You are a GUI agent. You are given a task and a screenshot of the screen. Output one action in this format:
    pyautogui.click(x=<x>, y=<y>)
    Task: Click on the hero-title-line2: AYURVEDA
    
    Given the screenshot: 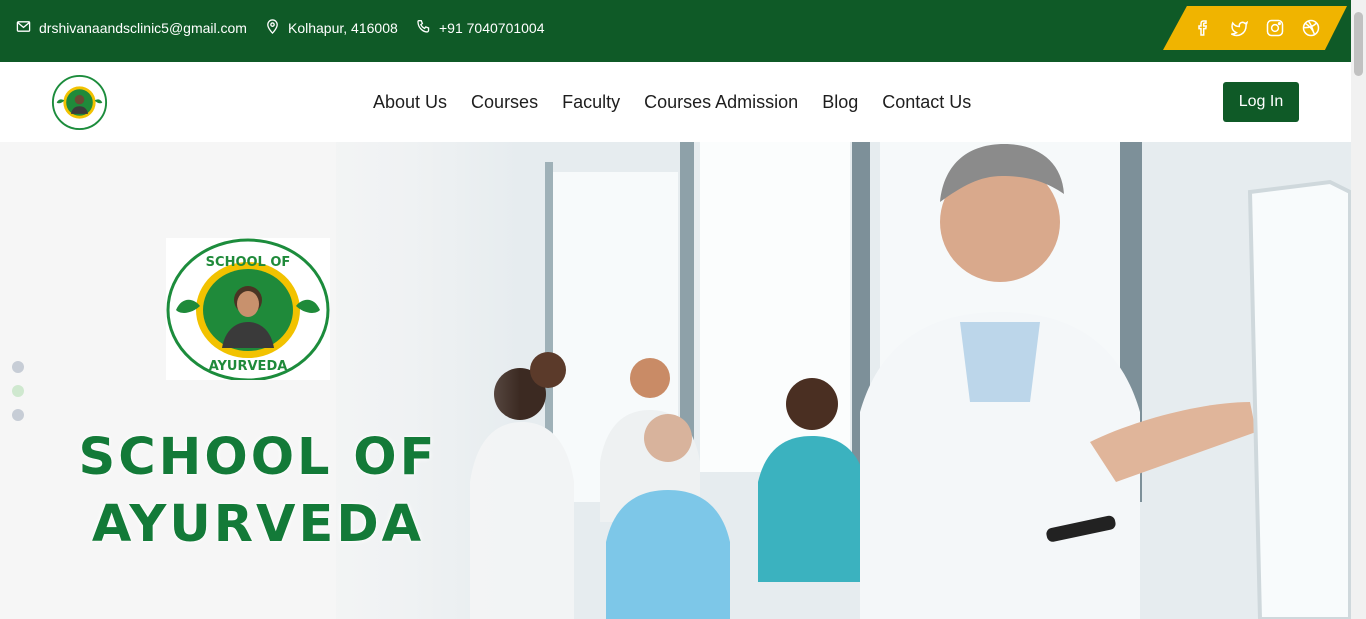 What is the action you would take?
    pyautogui.click(x=258, y=524)
    